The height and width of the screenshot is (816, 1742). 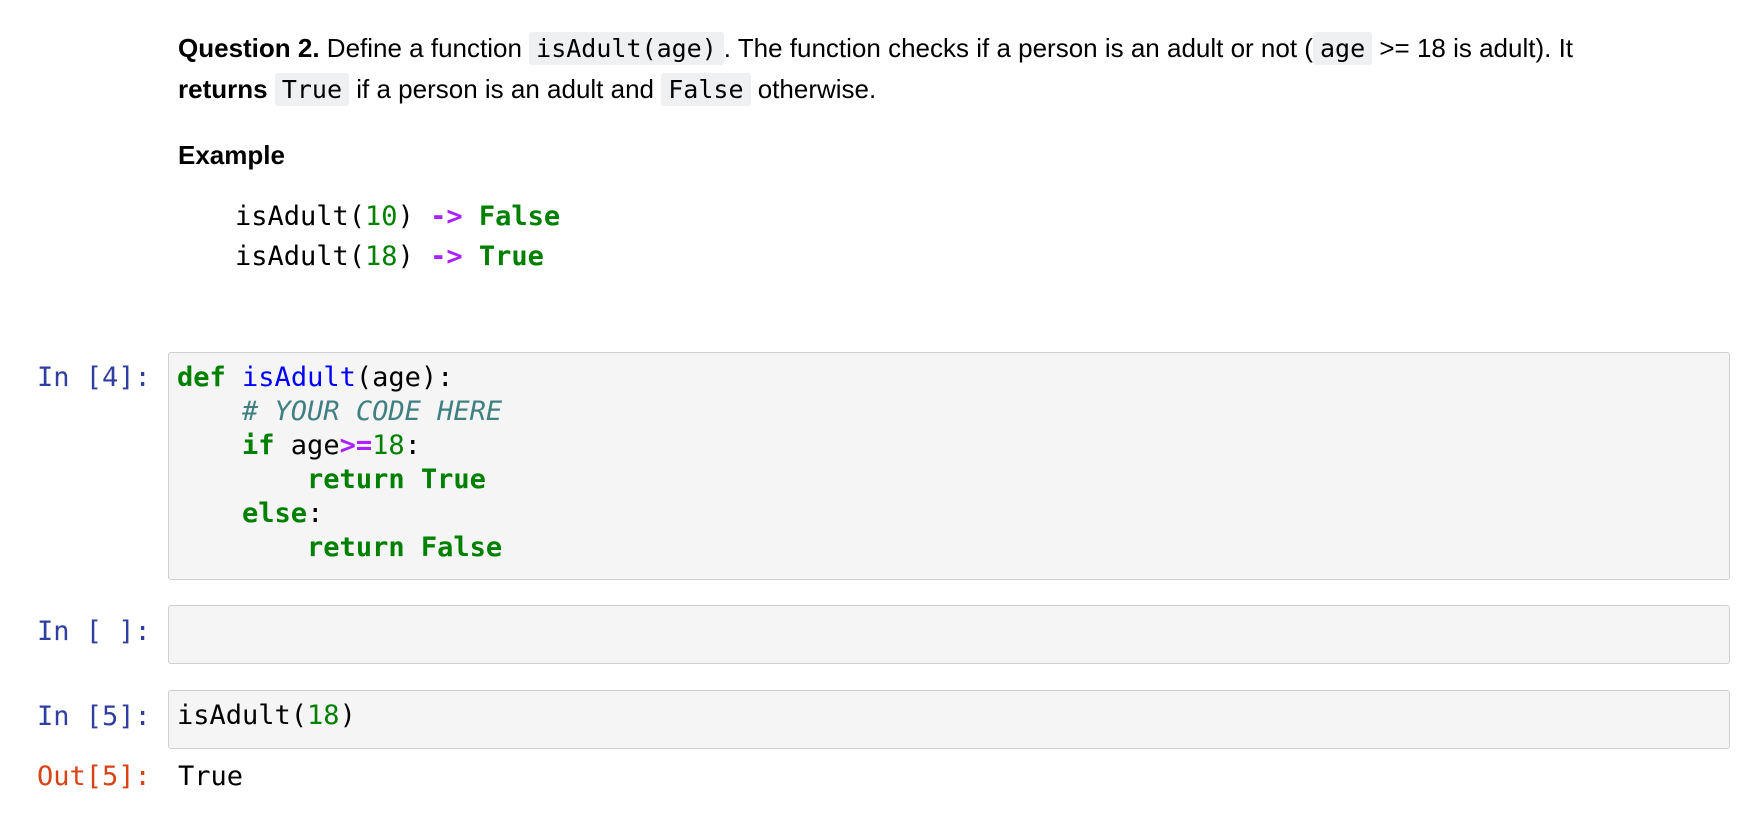 What do you see at coordinates (949, 614) in the screenshot?
I see `code-text` at bounding box center [949, 614].